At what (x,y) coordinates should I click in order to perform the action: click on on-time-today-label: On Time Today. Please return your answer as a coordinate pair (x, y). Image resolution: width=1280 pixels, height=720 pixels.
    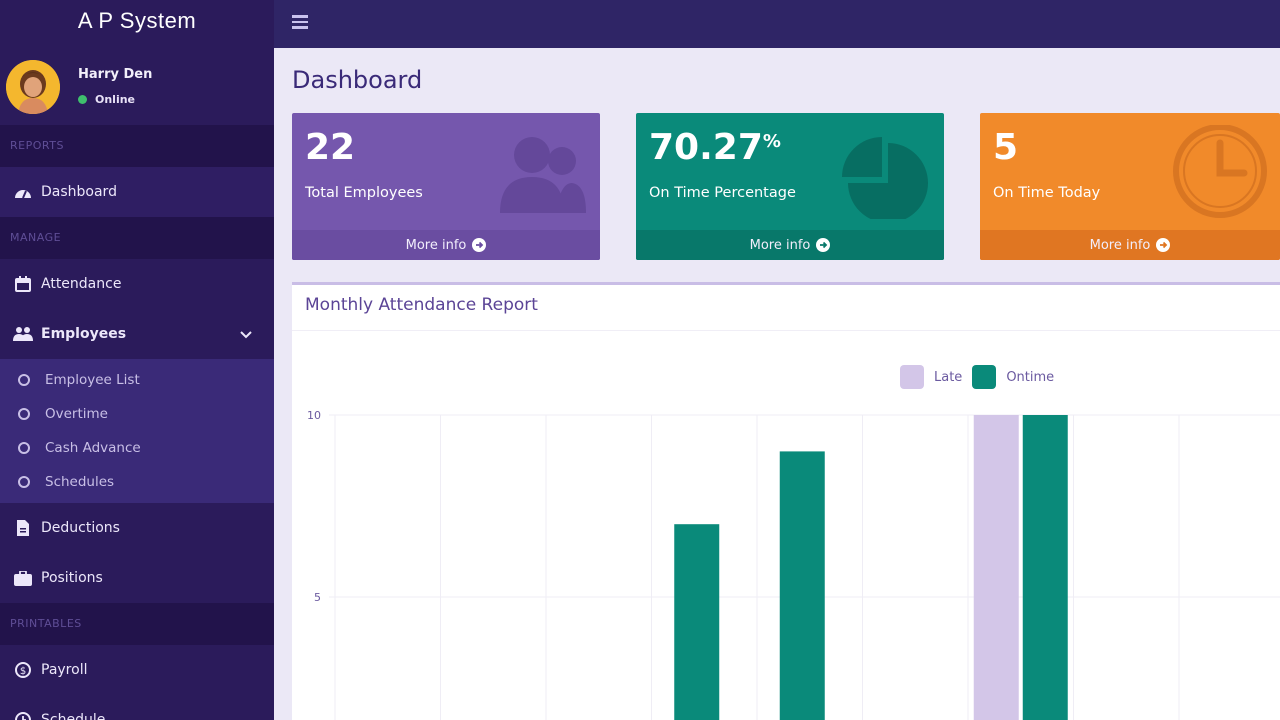
    Looking at the image, I should click on (1047, 193).